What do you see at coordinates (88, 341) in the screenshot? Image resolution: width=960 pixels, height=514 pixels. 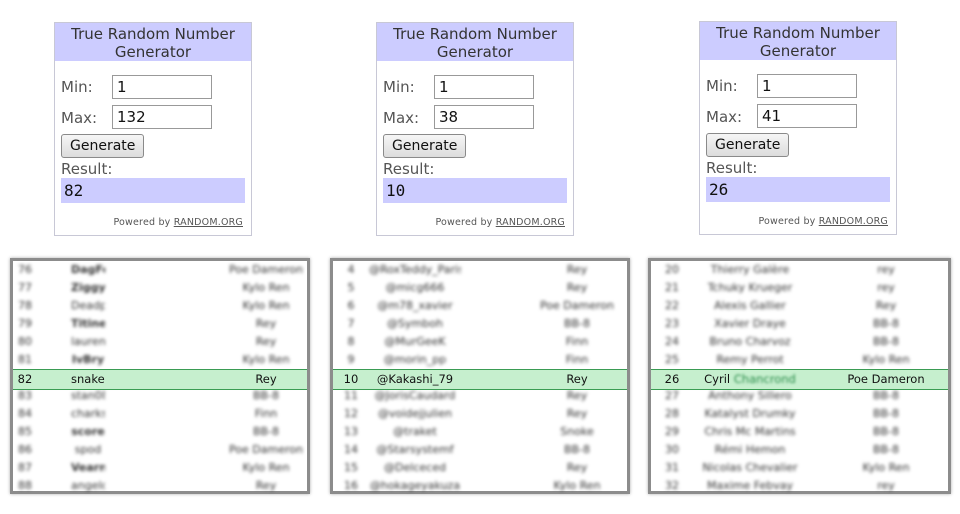 I see `entrant-name: laurence` at bounding box center [88, 341].